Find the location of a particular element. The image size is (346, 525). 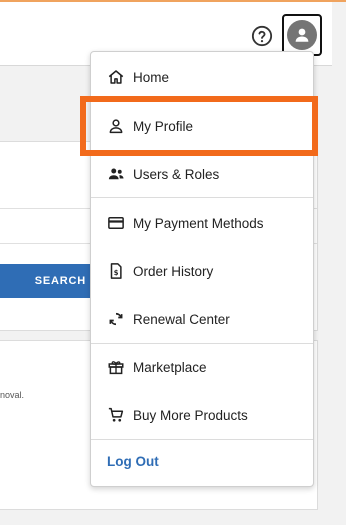

menu-item-renewal-center: Renewal Center is located at coordinates (202, 319).